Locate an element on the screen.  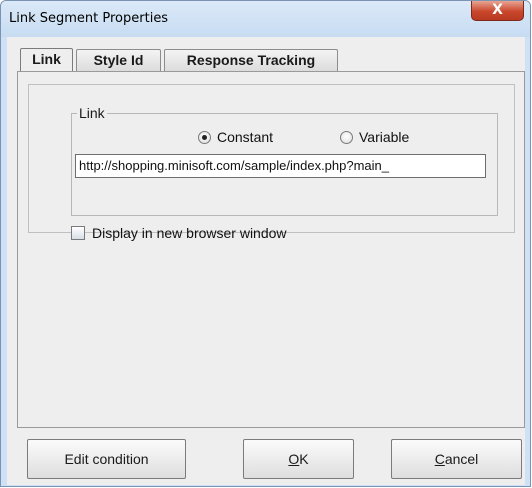
close-button: X is located at coordinates (497, 11).